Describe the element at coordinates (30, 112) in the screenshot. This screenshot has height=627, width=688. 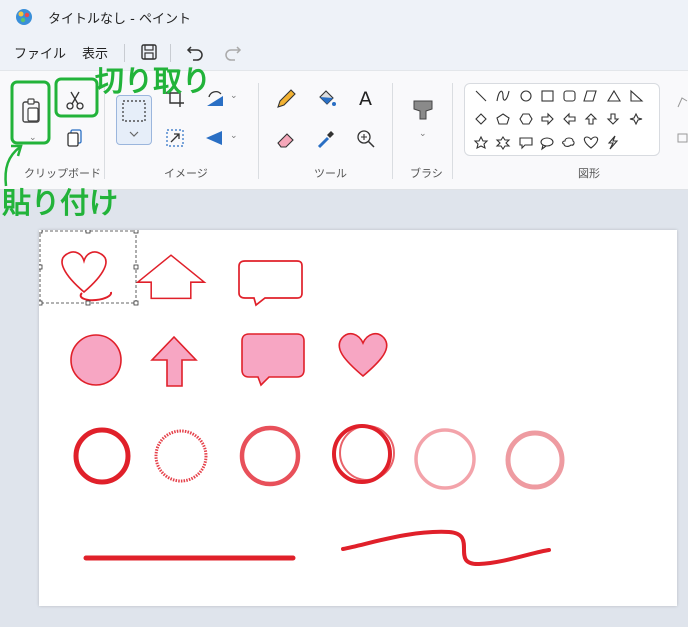
I see `paste-highlight-box` at that location.